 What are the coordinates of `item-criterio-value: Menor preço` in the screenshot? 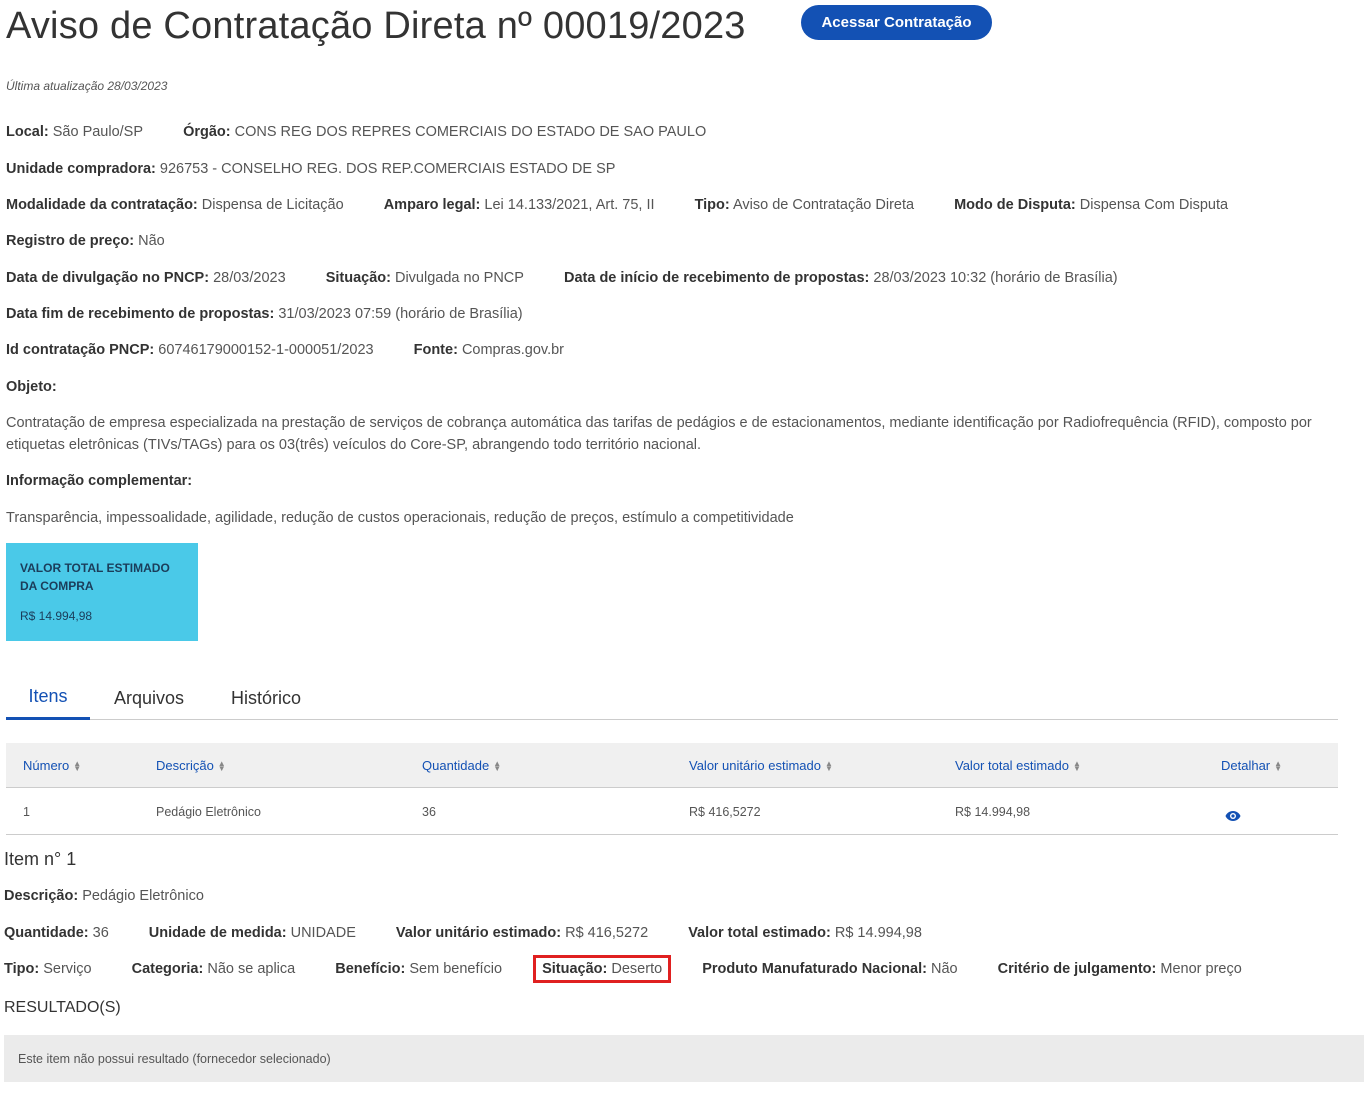 It's located at (1201, 969).